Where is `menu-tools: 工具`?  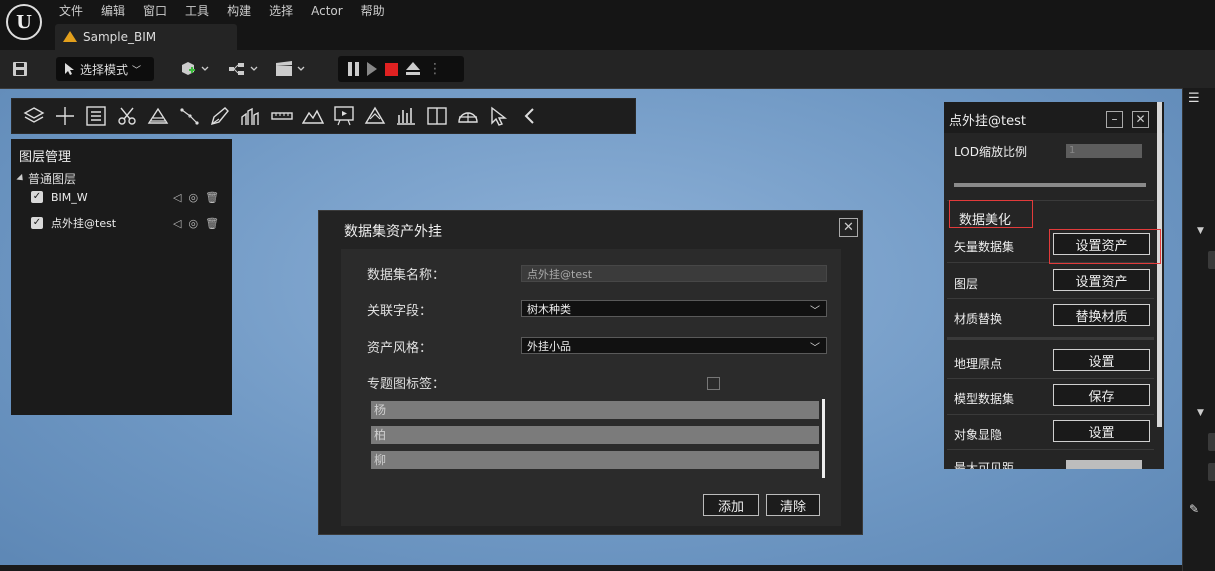
menu-tools: 工具 is located at coordinates (197, 11).